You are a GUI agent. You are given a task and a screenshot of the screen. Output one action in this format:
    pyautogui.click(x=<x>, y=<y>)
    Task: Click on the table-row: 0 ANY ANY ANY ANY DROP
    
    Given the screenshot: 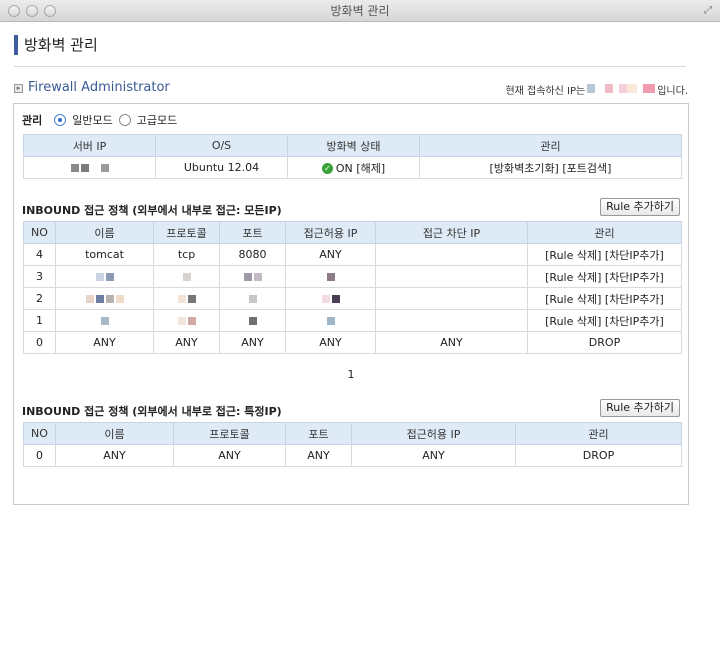 What is the action you would take?
    pyautogui.click(x=352, y=455)
    